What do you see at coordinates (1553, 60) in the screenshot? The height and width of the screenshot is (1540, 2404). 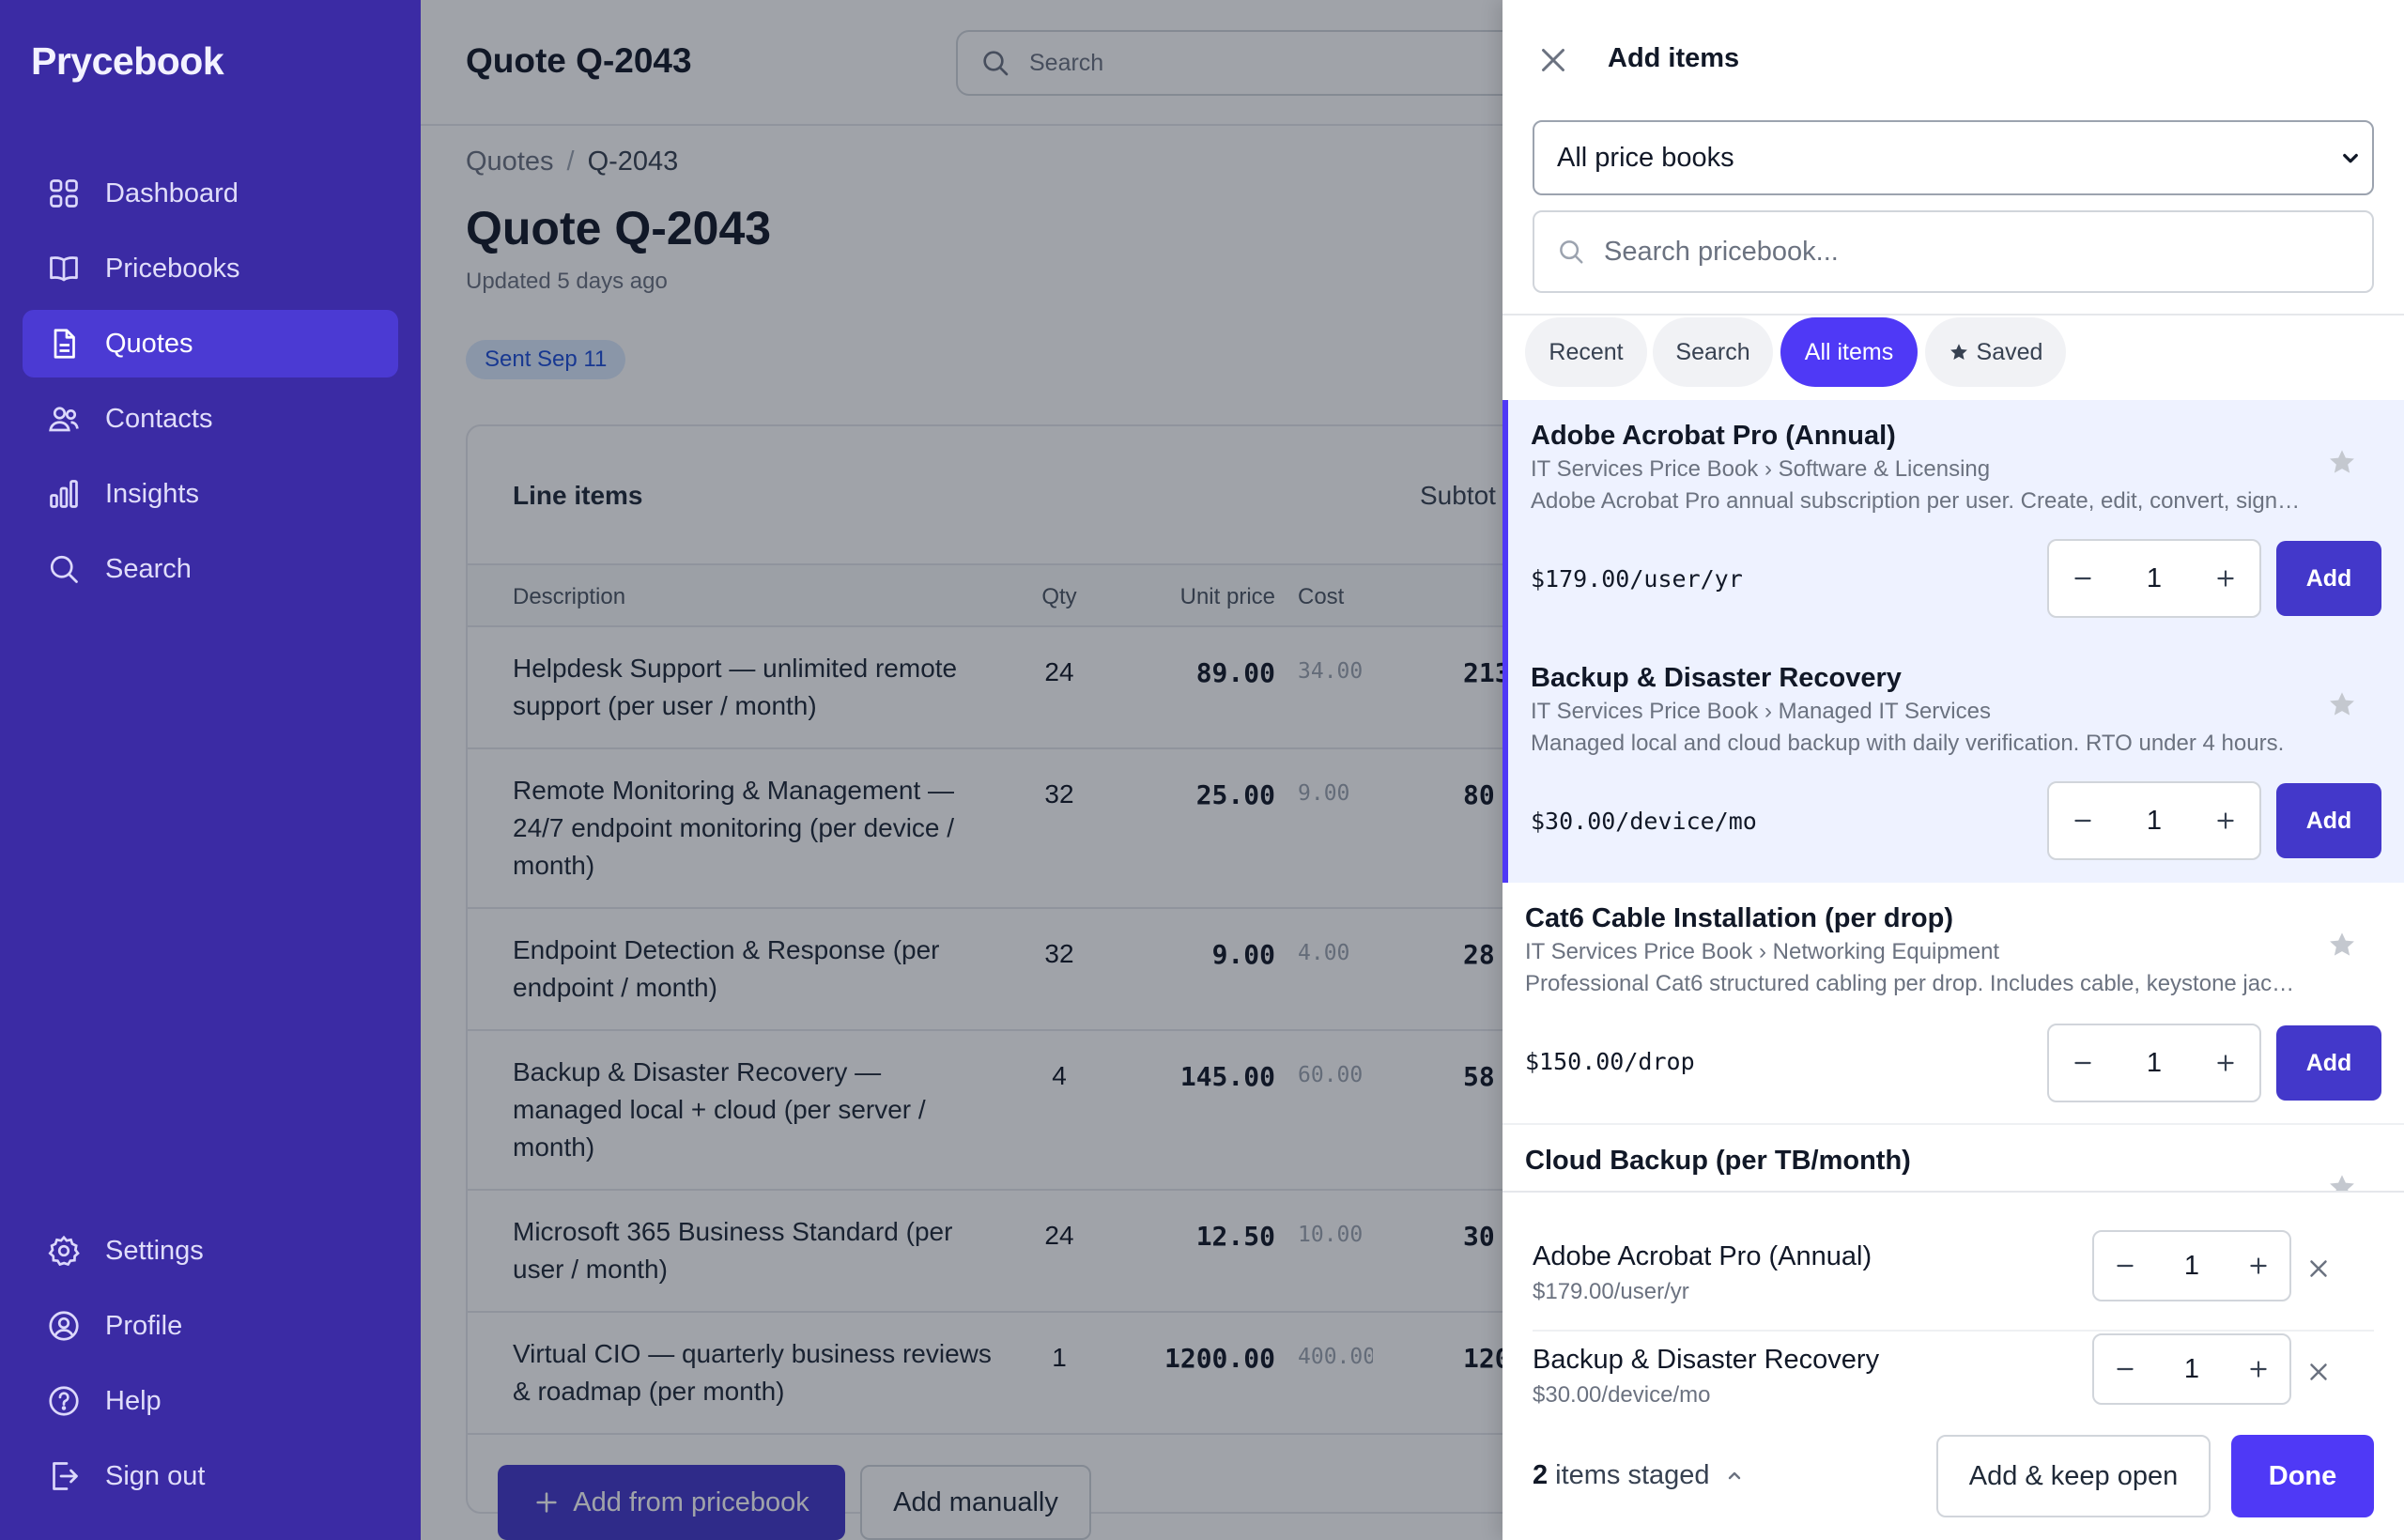 I see `close-icon` at bounding box center [1553, 60].